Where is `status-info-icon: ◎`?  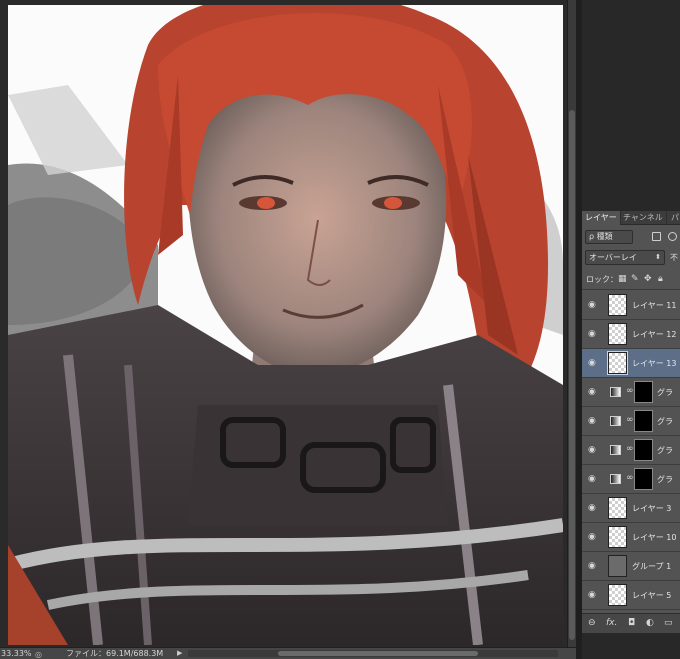 status-info-icon: ◎ is located at coordinates (38, 654).